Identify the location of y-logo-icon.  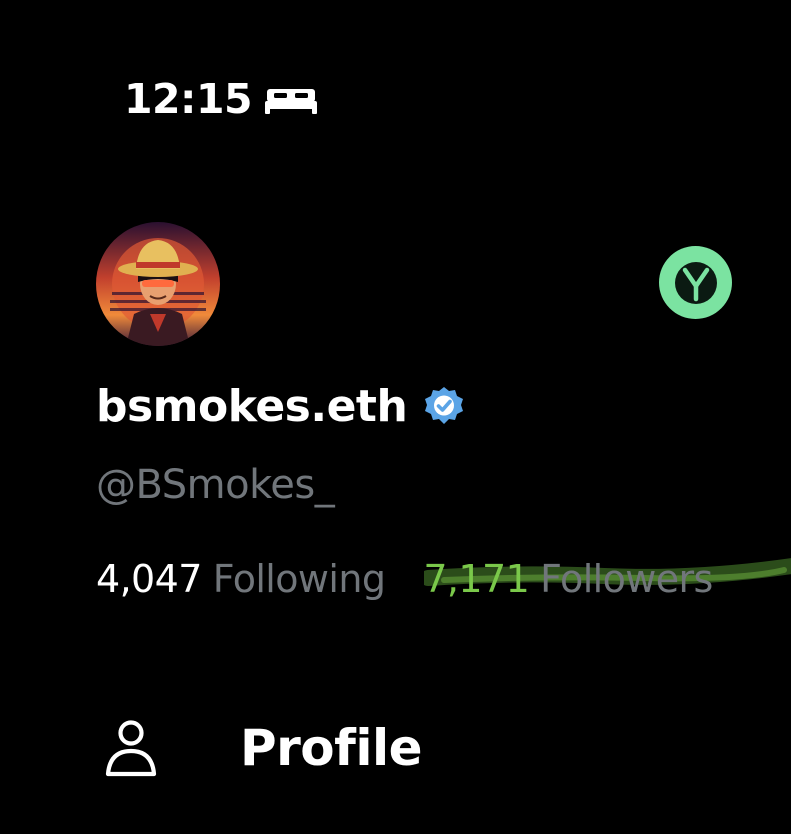
(695, 282).